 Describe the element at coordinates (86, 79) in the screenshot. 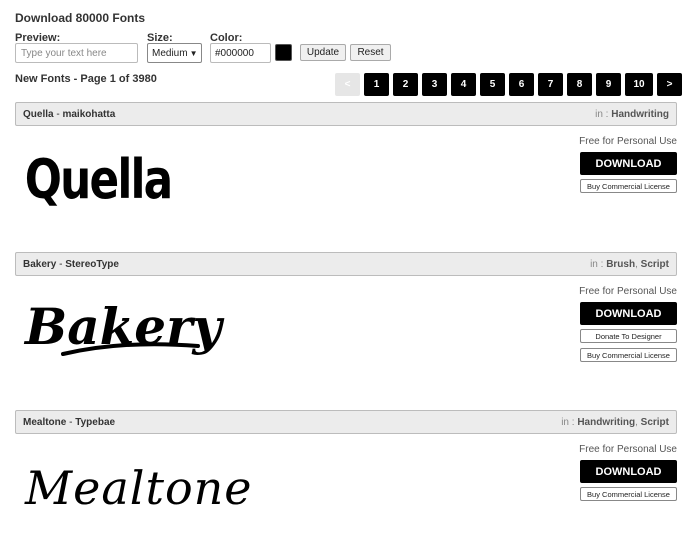

I see `listing-heading: New Fonts - Page 1 of 3980` at that location.